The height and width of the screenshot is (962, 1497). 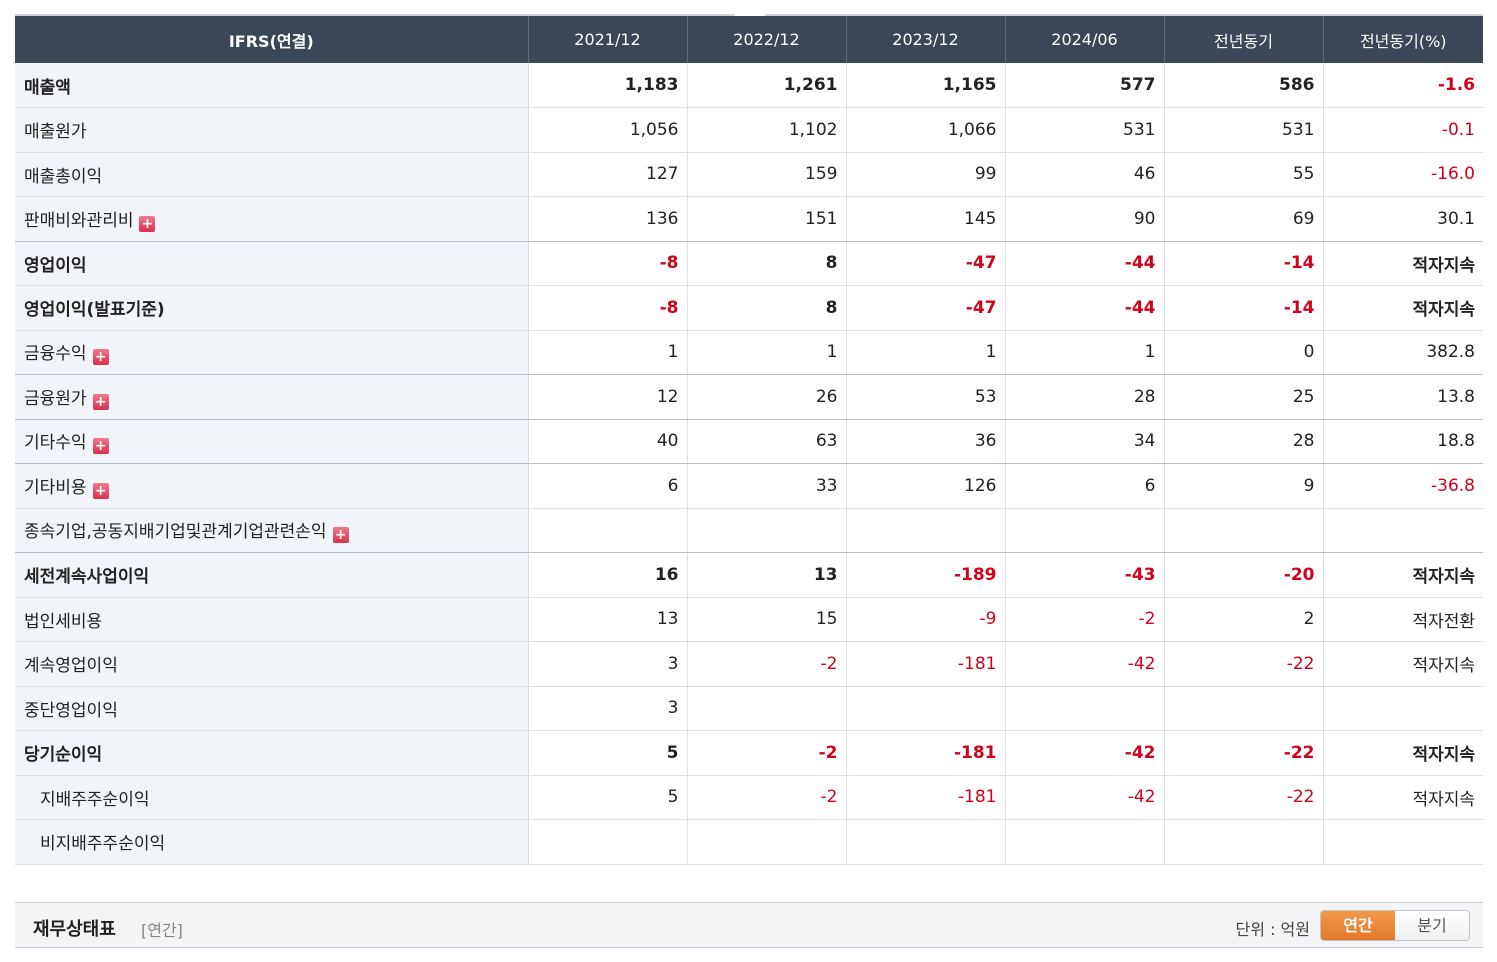 I want to click on row-label-cell: 종속기업,공동지배기업및관계기업관련손익 +, so click(x=272, y=530).